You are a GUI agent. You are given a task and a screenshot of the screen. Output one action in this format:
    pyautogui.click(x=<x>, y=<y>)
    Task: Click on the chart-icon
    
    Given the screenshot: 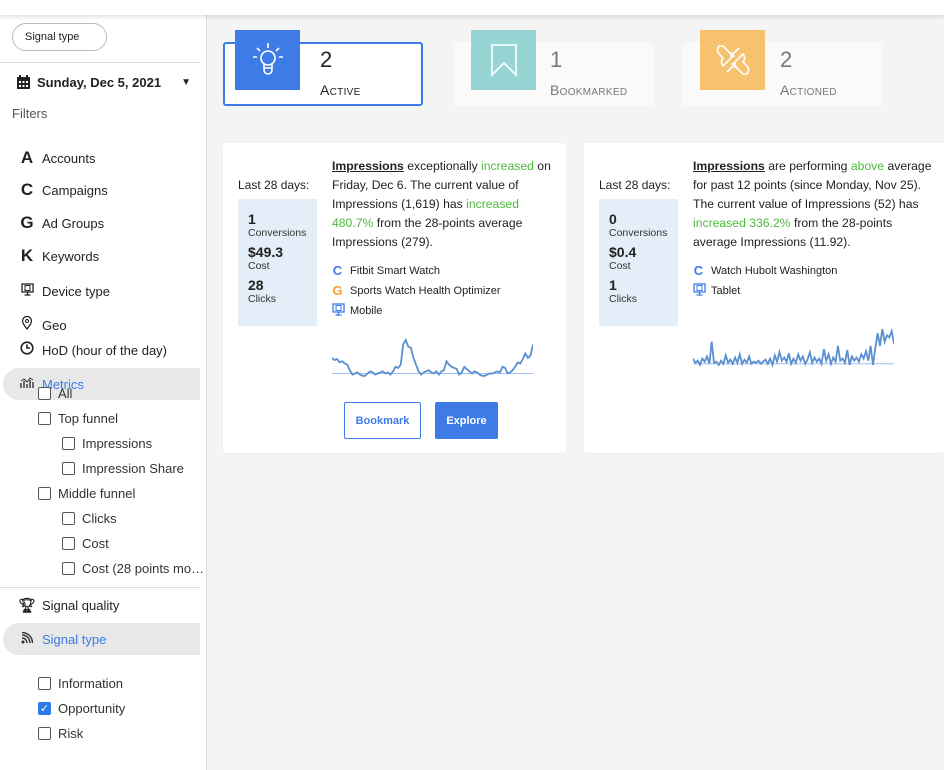 What is the action you would take?
    pyautogui.click(x=27, y=384)
    